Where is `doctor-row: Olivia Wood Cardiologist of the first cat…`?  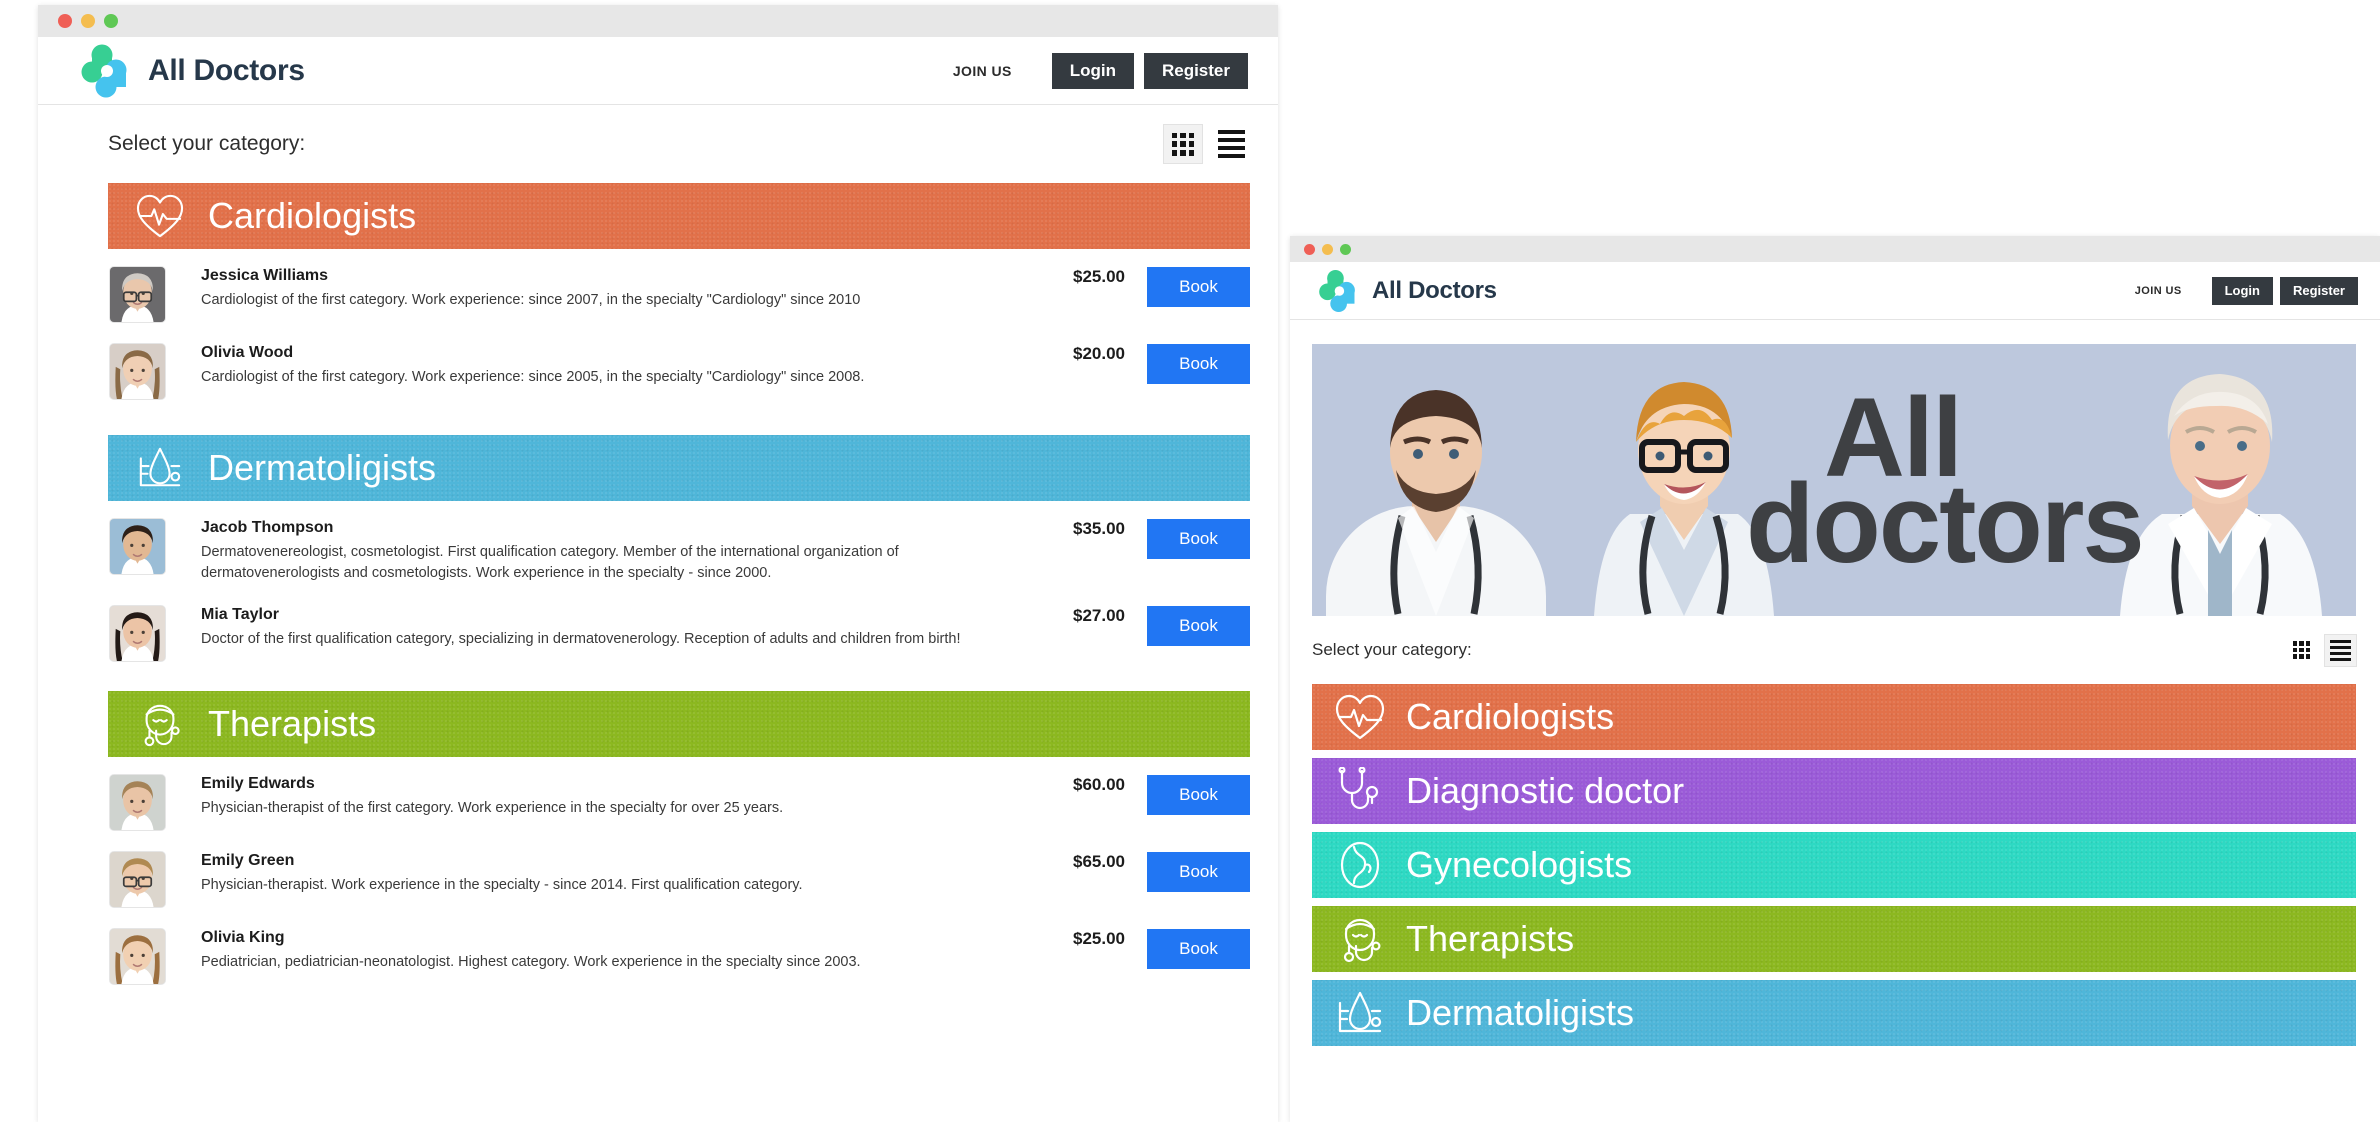
doctor-row: Olivia Wood Cardiologist of the first cat… is located at coordinates (679, 370).